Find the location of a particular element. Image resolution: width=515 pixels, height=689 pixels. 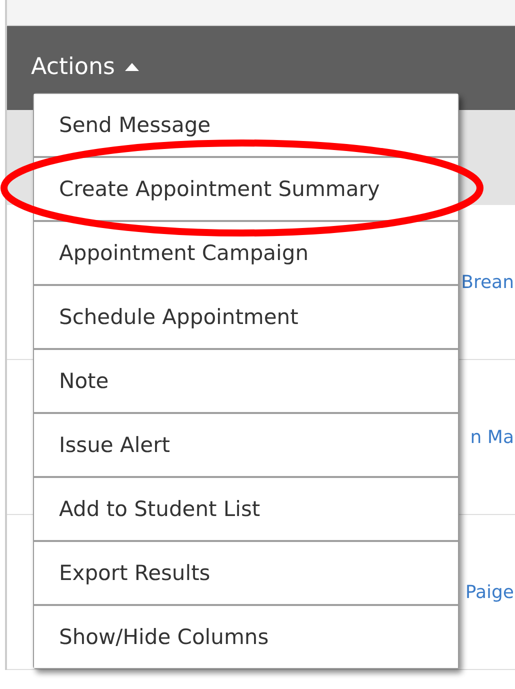

actions-button: Actions is located at coordinates (85, 67).